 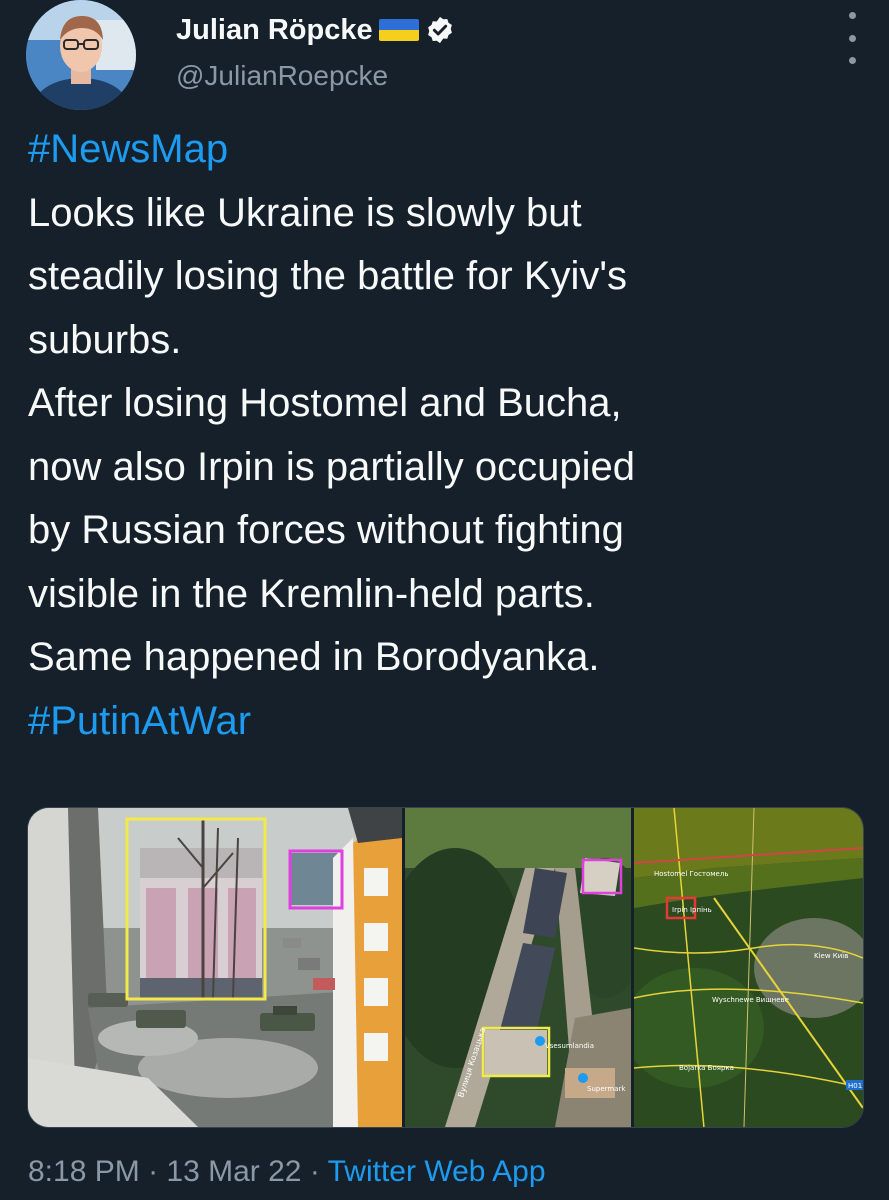 What do you see at coordinates (314, 657) in the screenshot?
I see `tweet-line: Same happened in Borodyanka.` at bounding box center [314, 657].